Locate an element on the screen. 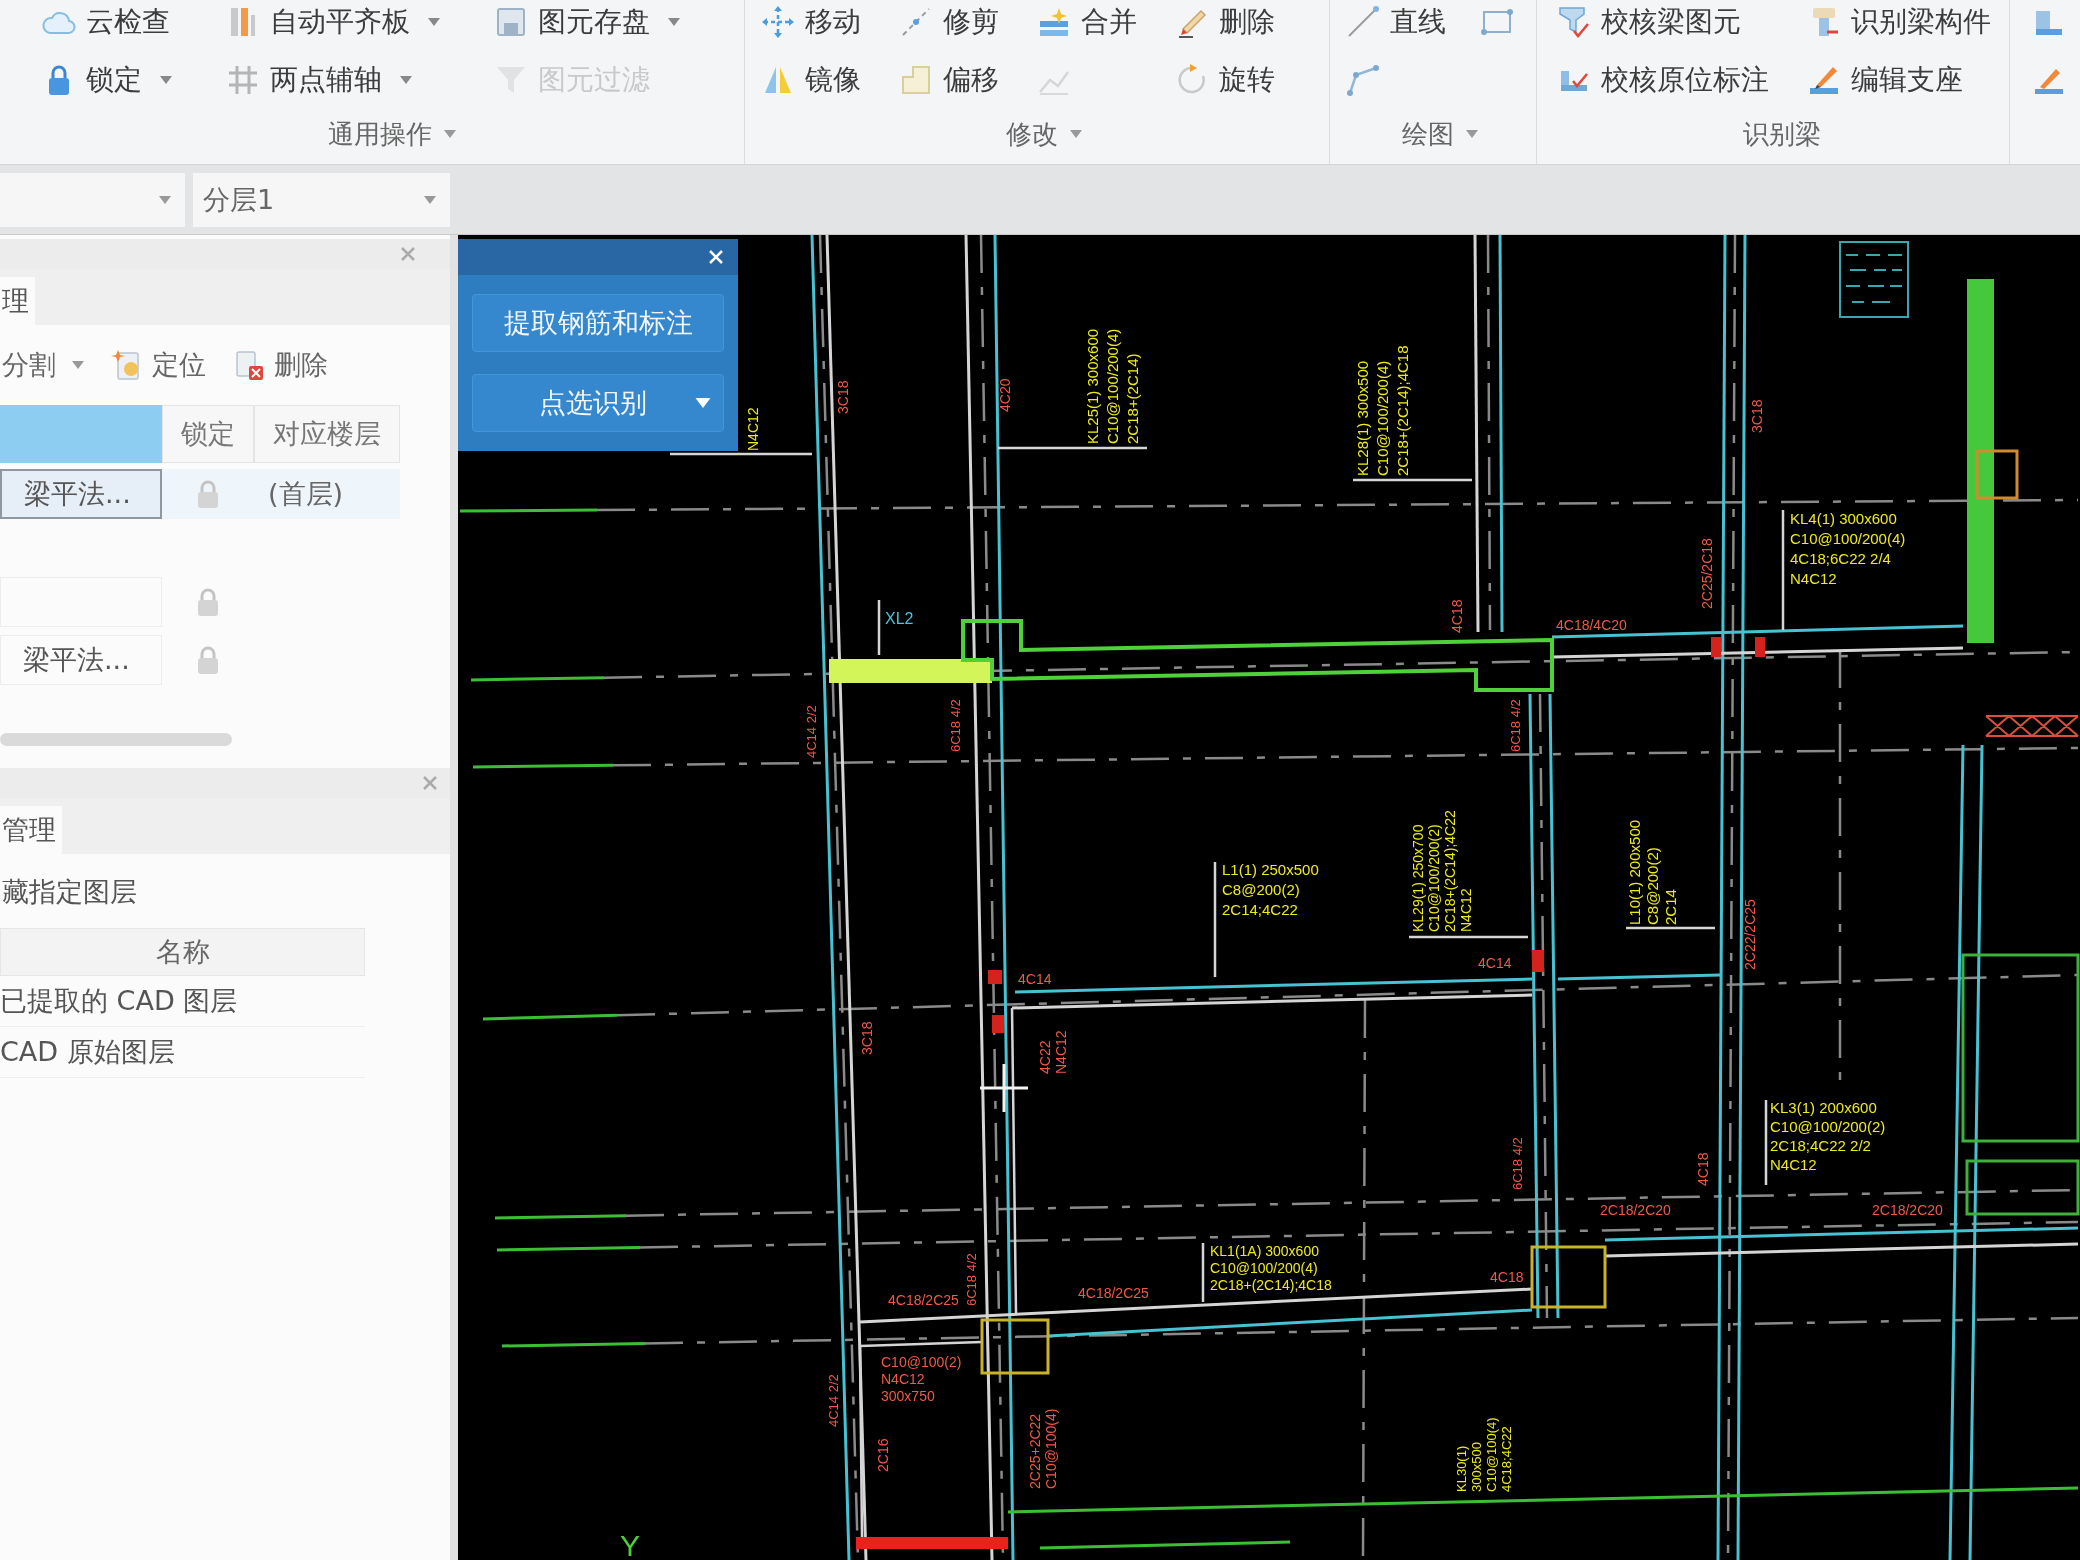 Image resolution: width=2080 pixels, height=1560 pixels. column-header is located at coordinates (81, 434).